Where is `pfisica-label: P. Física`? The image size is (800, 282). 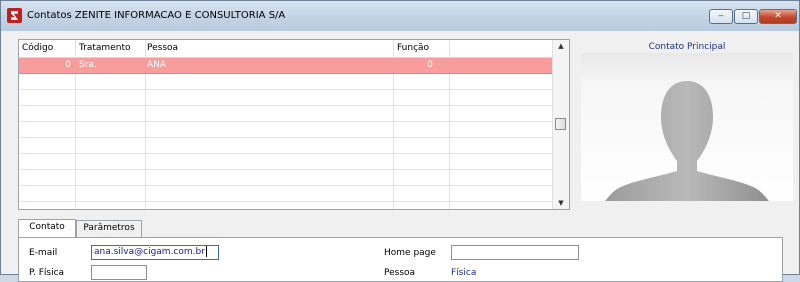
pfisica-label: P. Física is located at coordinates (47, 273).